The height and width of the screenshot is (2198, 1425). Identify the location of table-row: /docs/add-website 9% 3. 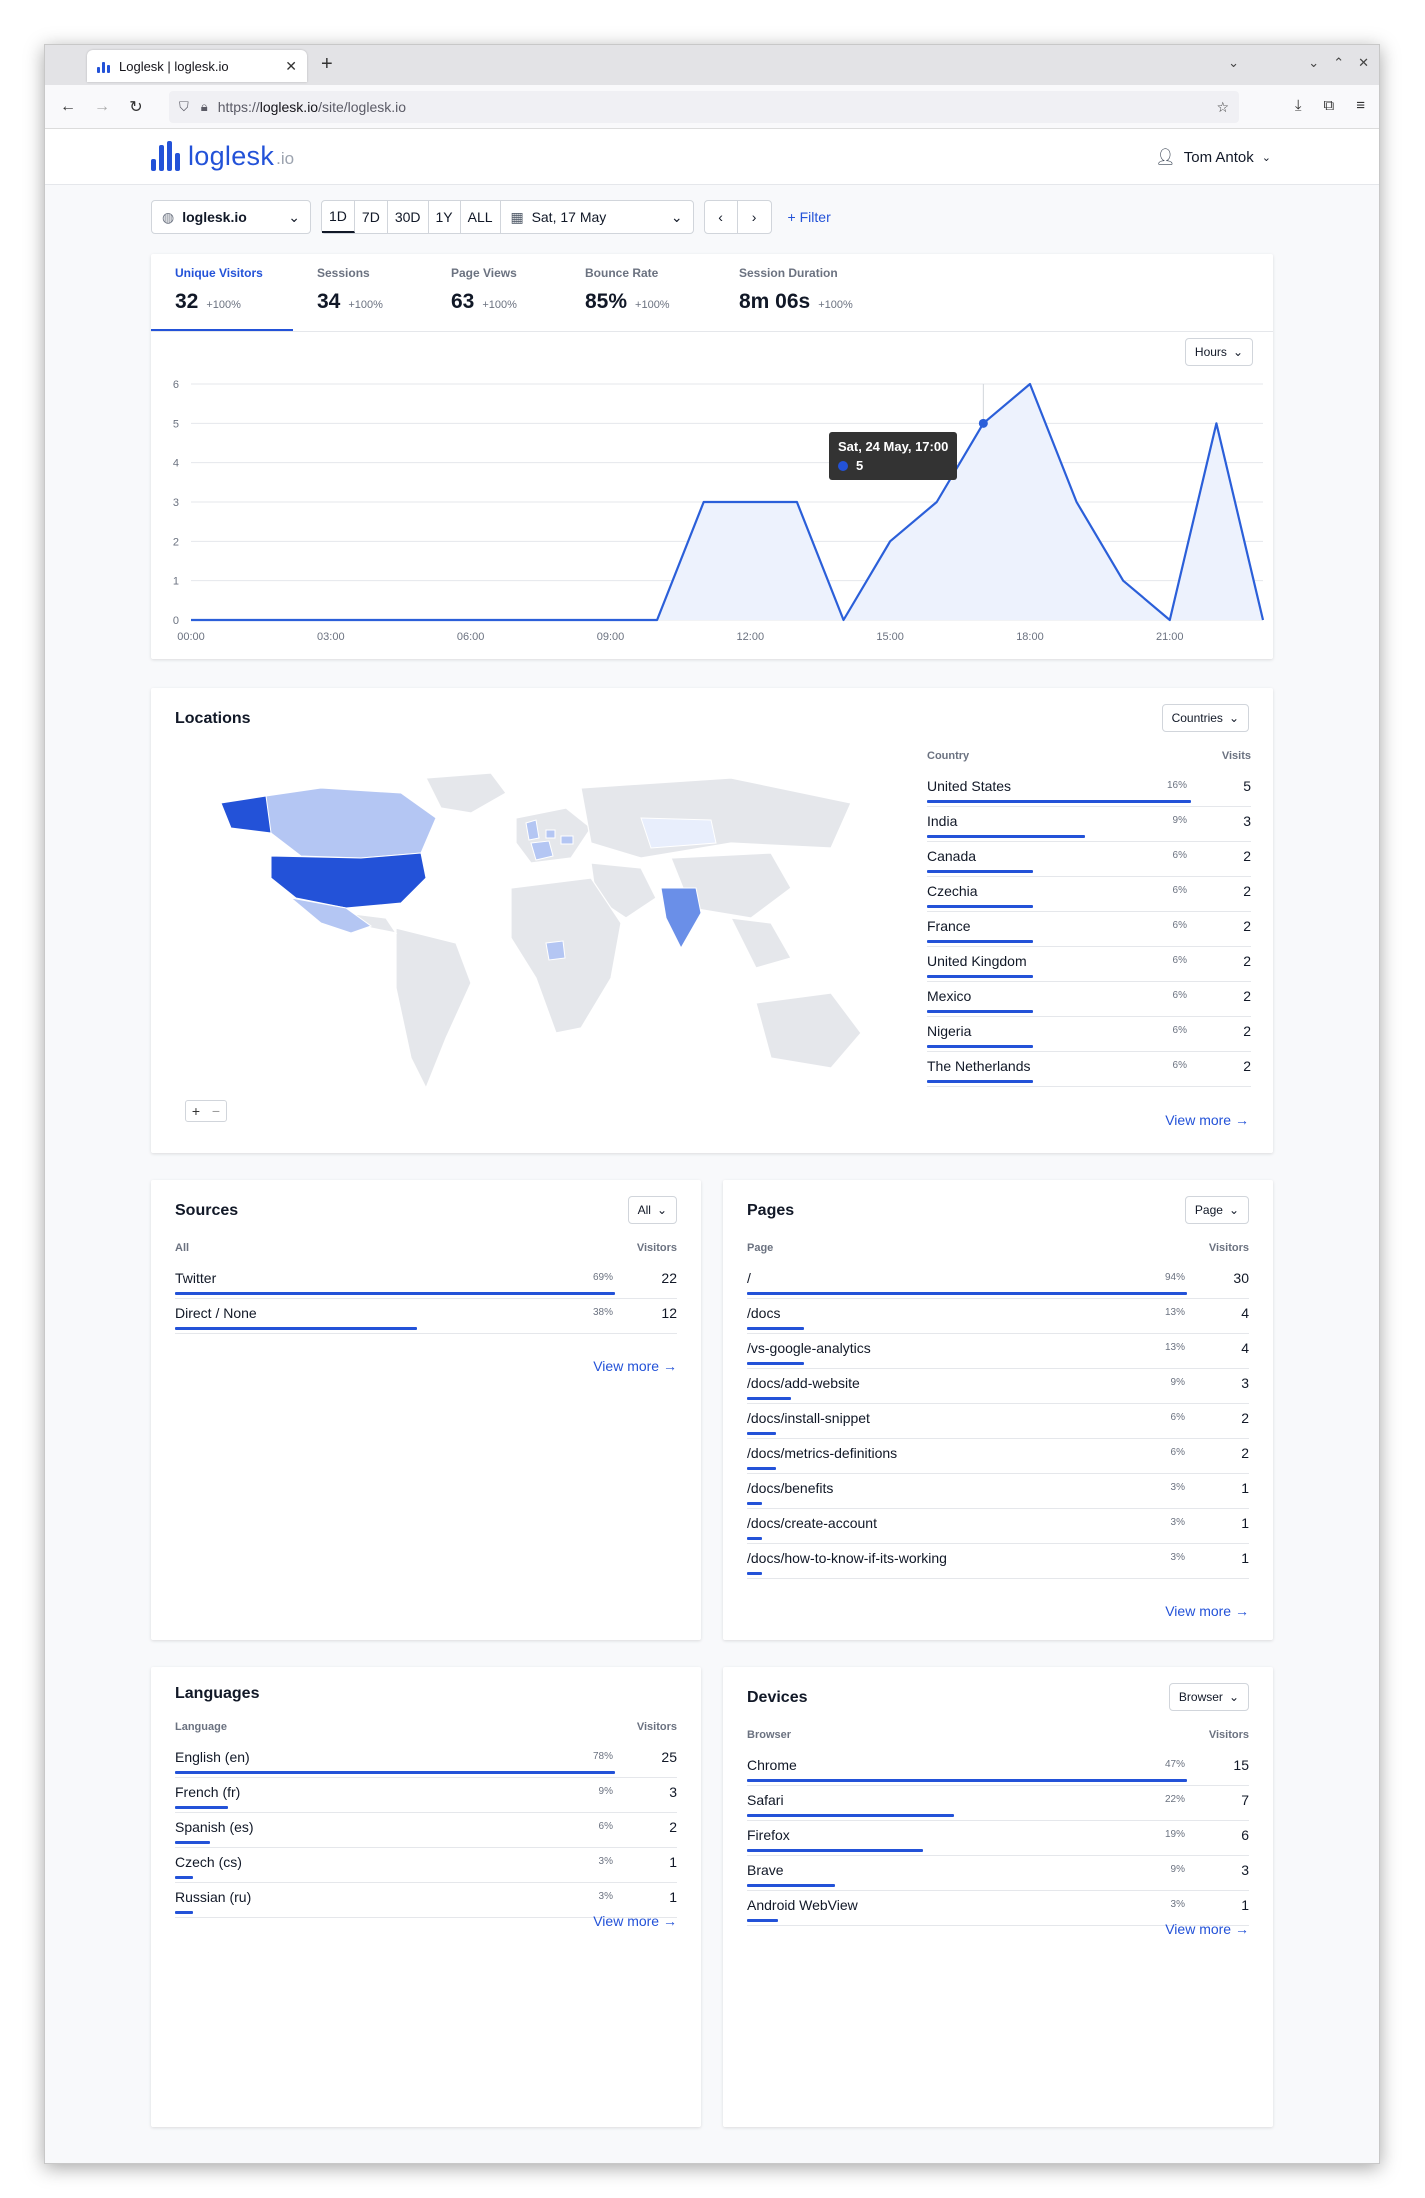
(998, 1386).